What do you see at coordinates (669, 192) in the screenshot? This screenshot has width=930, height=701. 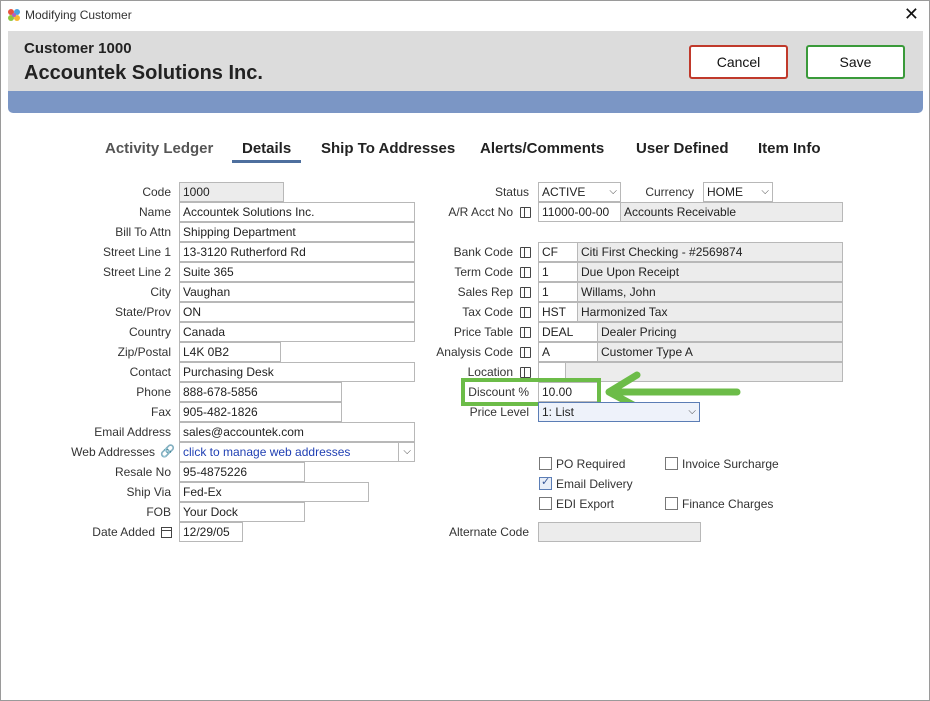 I see `currency-label: Currency` at bounding box center [669, 192].